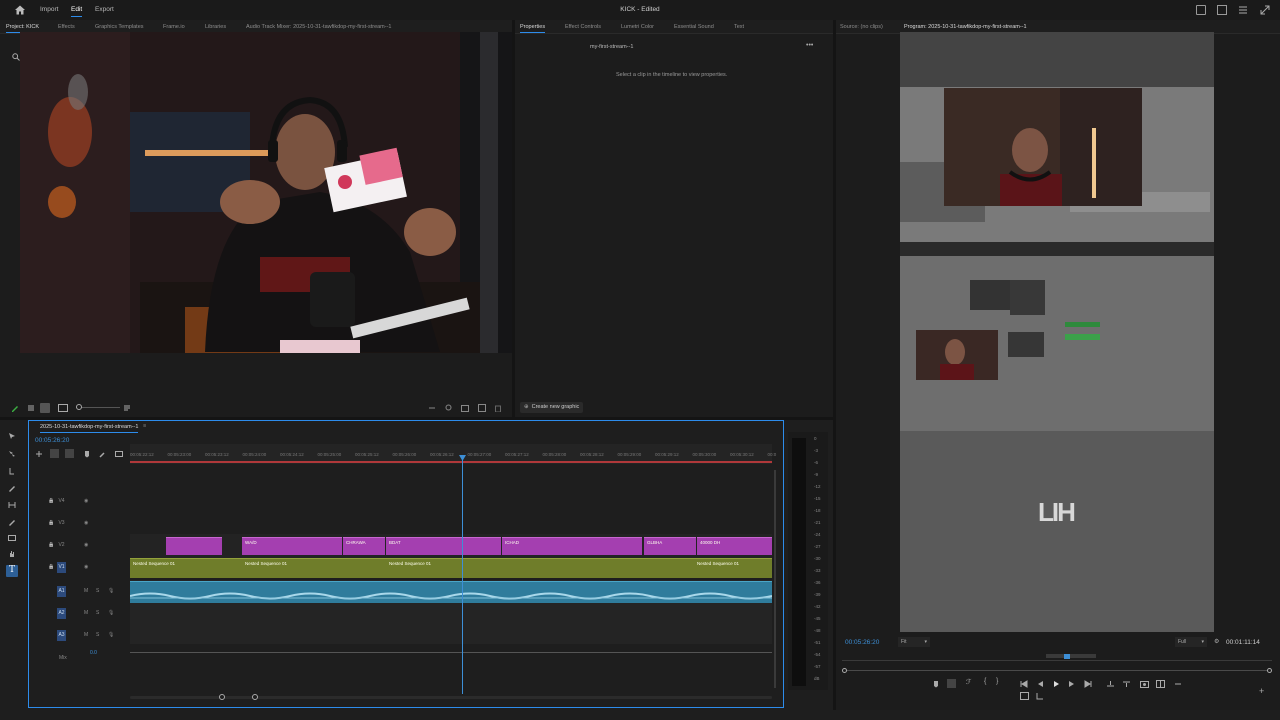  What do you see at coordinates (66, 27) in the screenshot?
I see `tab-effects: Effects` at bounding box center [66, 27].